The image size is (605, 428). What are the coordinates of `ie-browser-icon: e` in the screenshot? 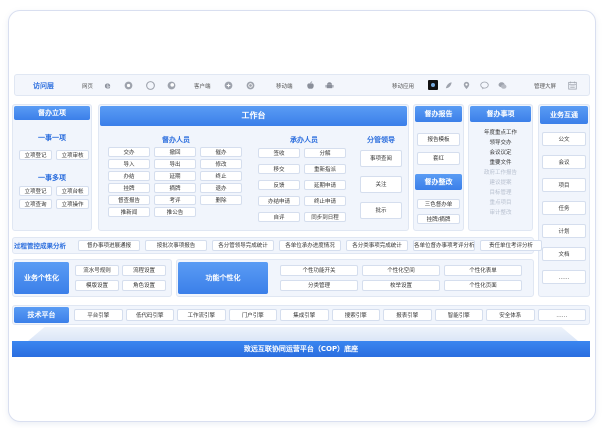 It's located at (107, 86).